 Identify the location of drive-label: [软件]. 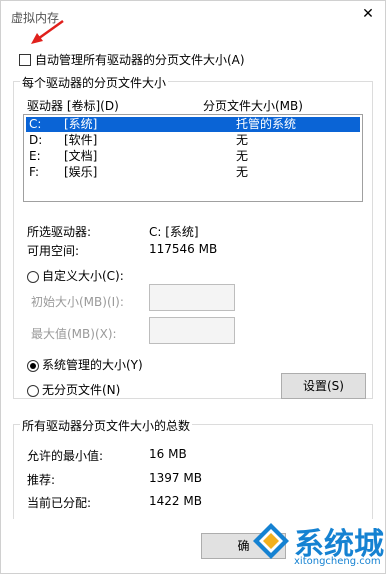
(81, 140).